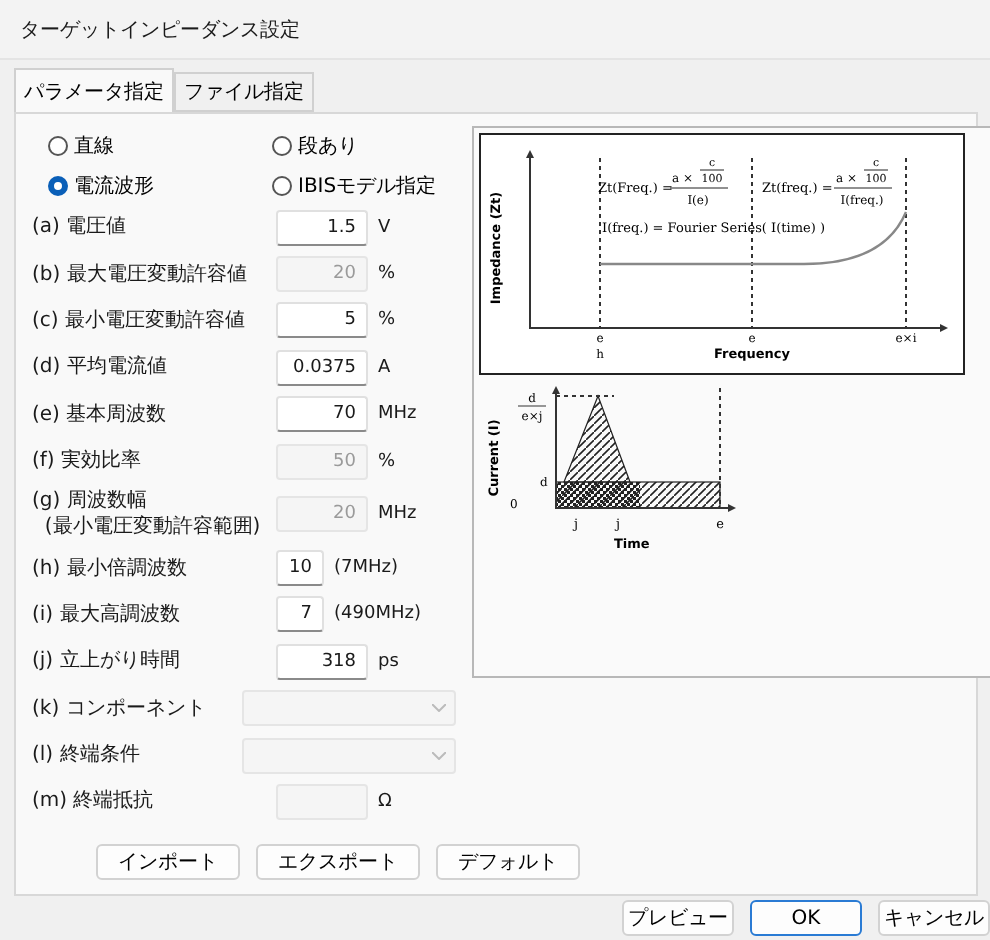  Describe the element at coordinates (94, 801) in the screenshot. I see `field-label: (m) 終端抵抗` at that location.